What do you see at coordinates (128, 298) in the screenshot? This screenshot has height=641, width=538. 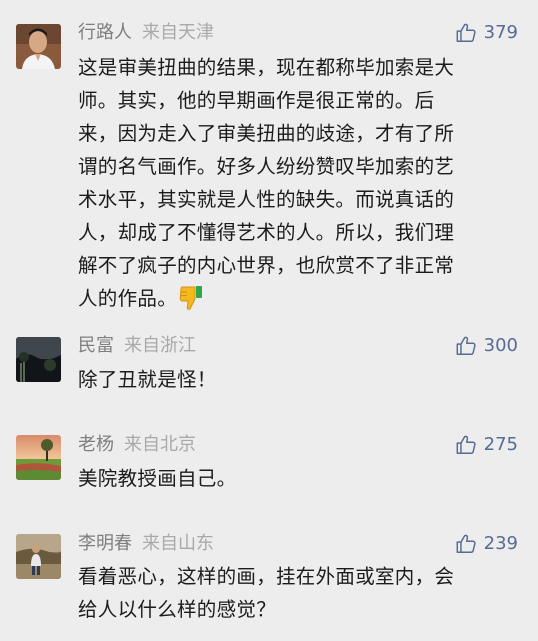 I see `comment-line: 人的作品。` at bounding box center [128, 298].